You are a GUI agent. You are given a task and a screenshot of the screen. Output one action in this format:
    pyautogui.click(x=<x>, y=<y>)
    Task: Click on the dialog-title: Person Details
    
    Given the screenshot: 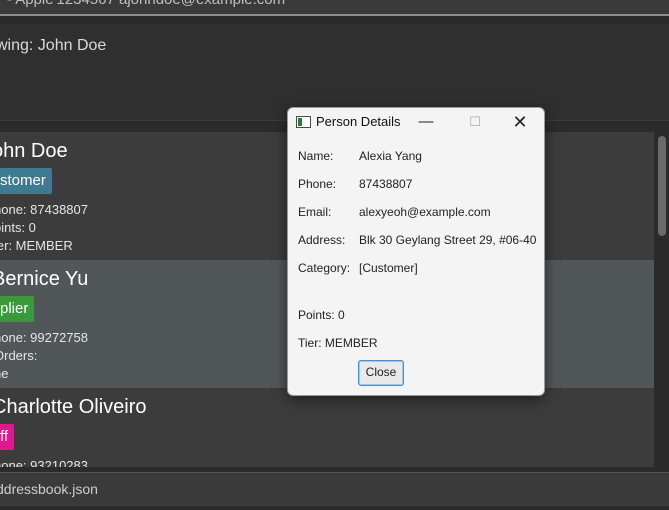 What is the action you would take?
    pyautogui.click(x=358, y=121)
    